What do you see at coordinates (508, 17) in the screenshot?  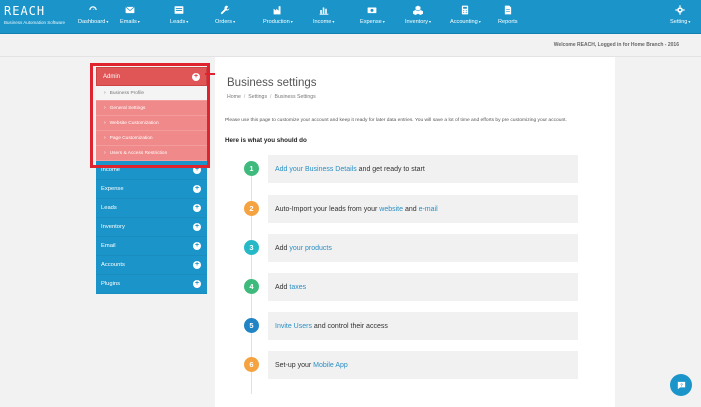 I see `nav-reports: Reports` at bounding box center [508, 17].